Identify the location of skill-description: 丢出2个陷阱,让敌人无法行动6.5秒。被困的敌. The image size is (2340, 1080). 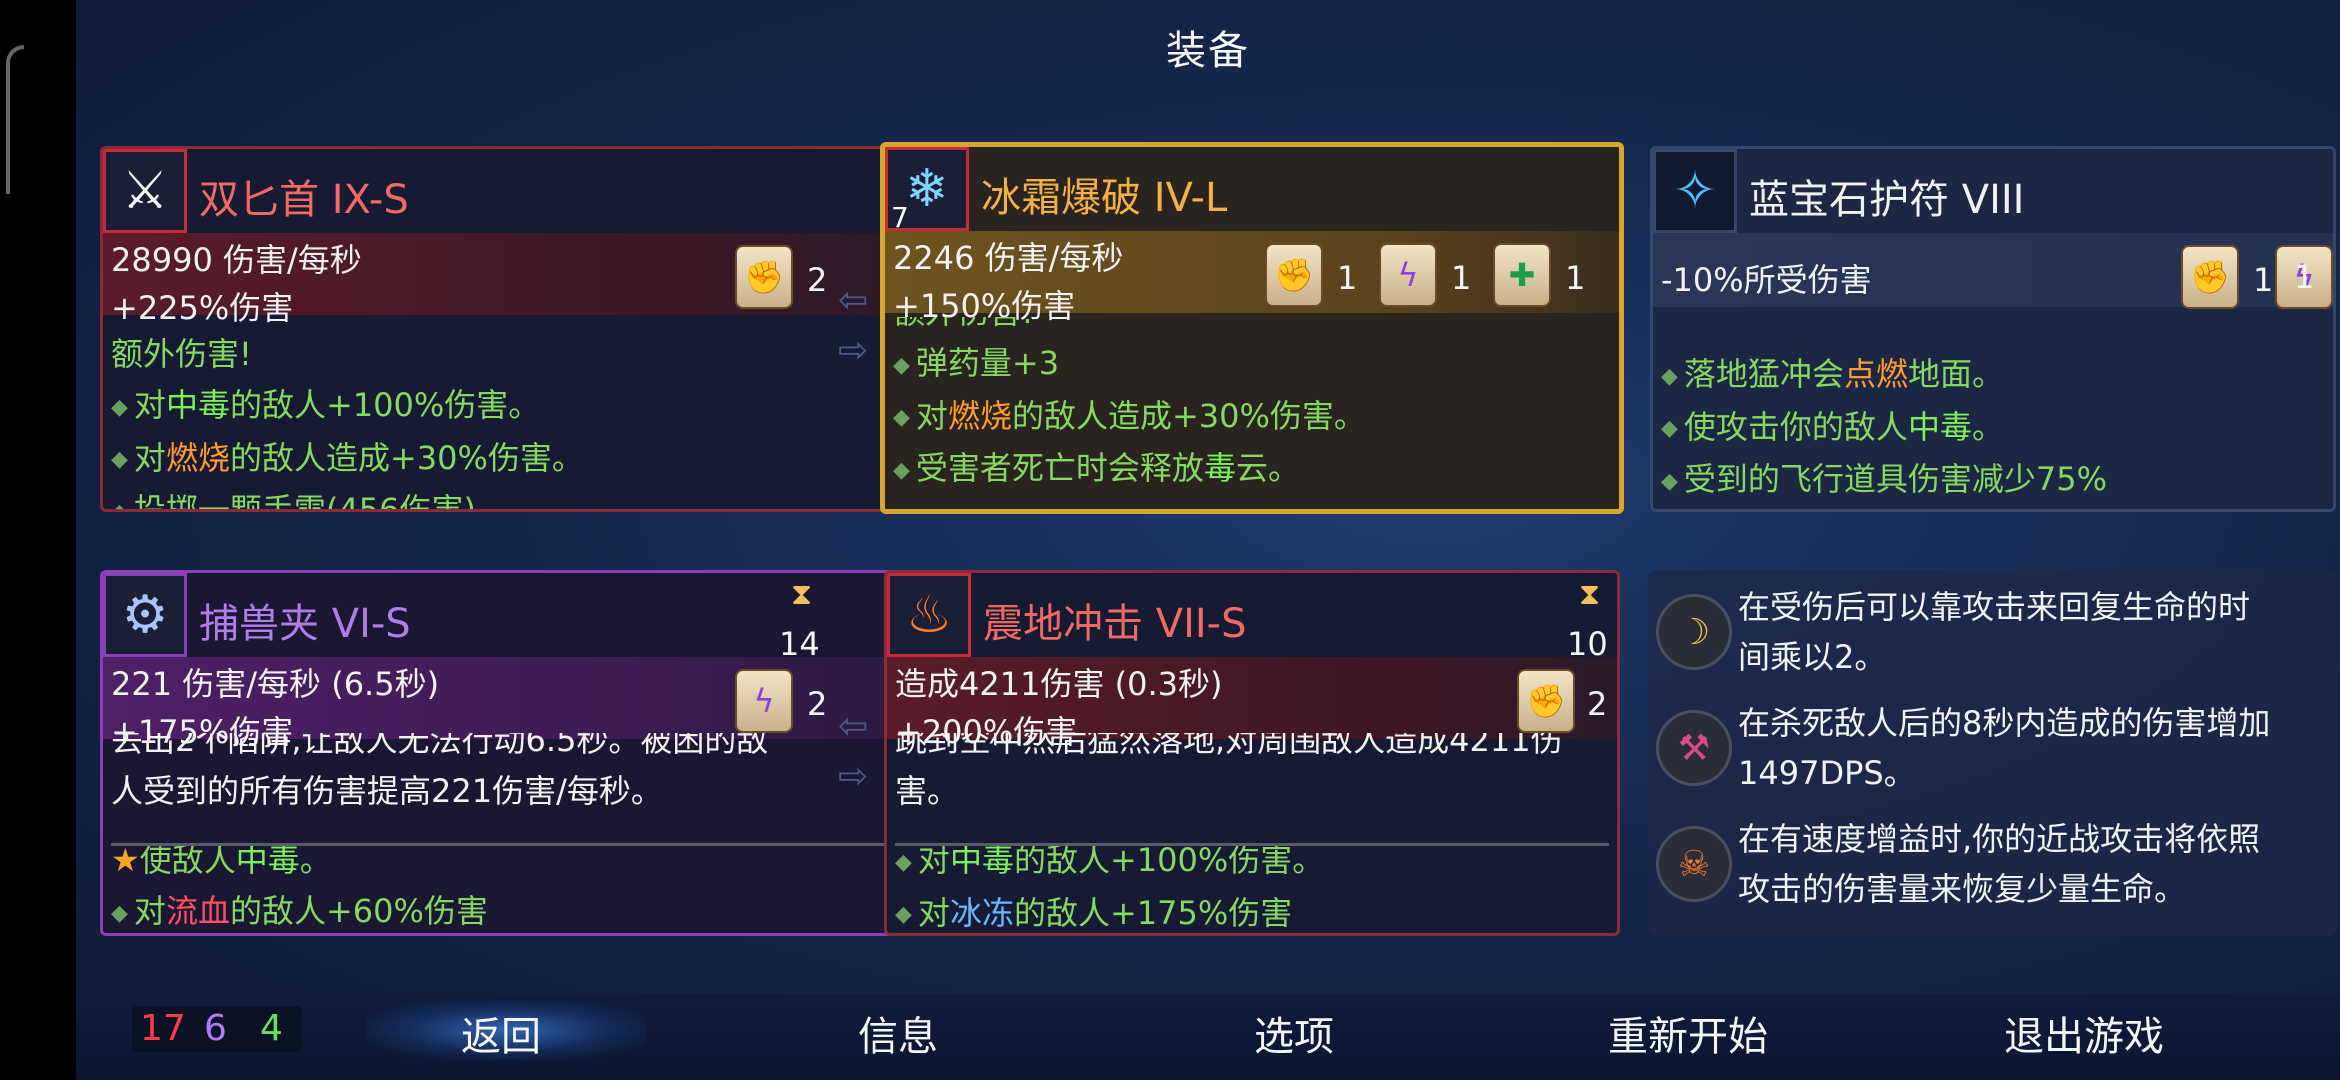
(440, 746).